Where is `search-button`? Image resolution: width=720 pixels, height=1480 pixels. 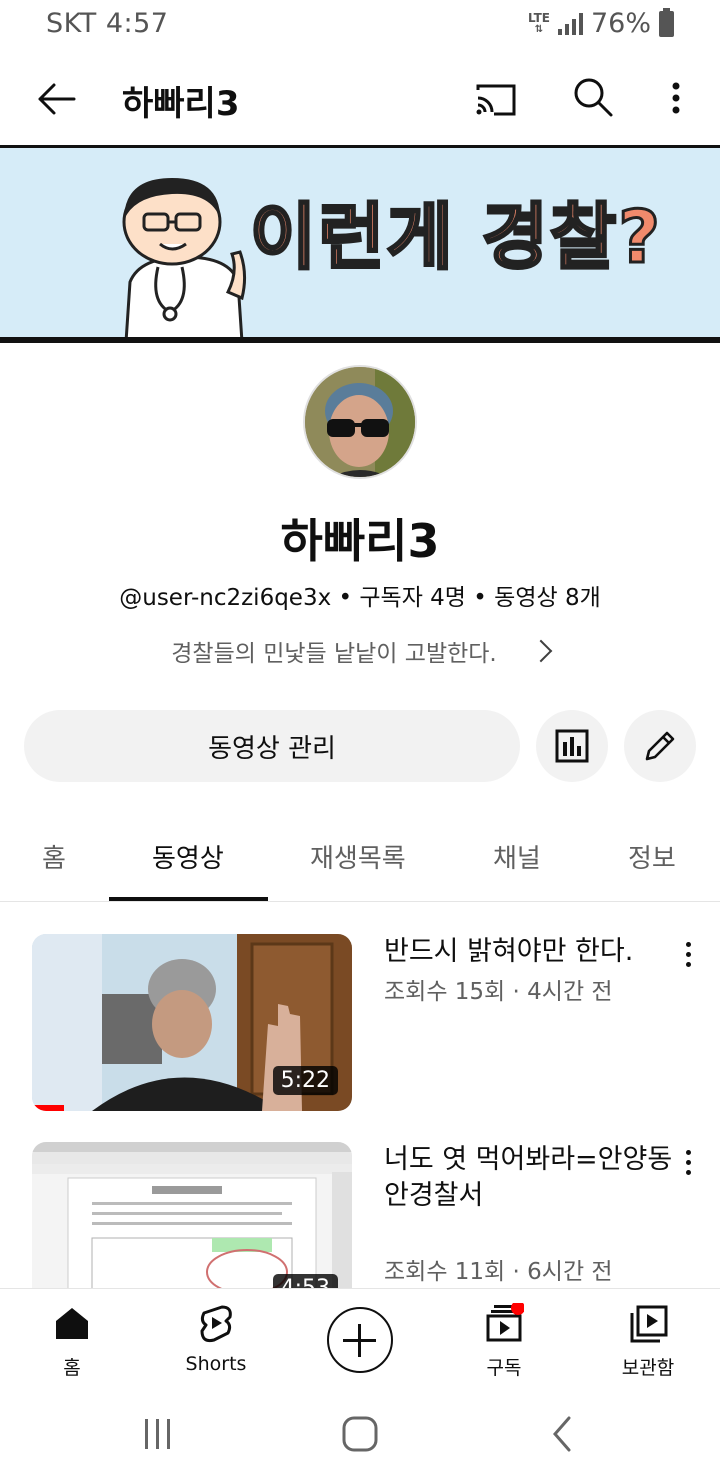 search-button is located at coordinates (593, 97).